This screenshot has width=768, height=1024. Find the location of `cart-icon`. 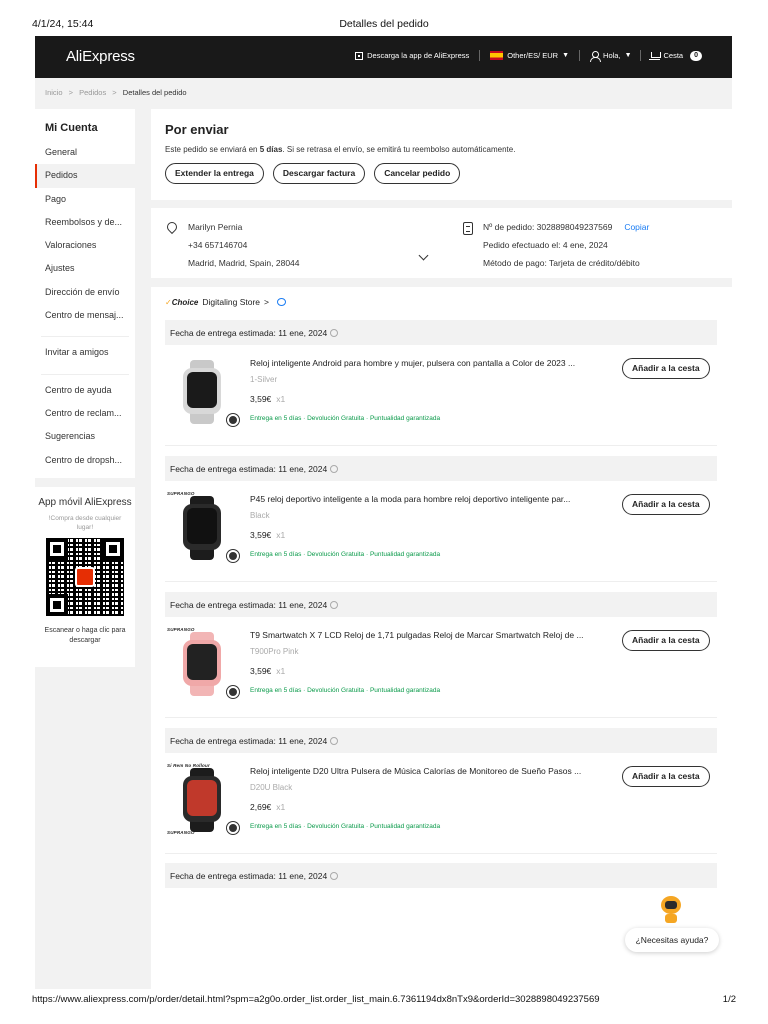

cart-icon is located at coordinates (654, 55).